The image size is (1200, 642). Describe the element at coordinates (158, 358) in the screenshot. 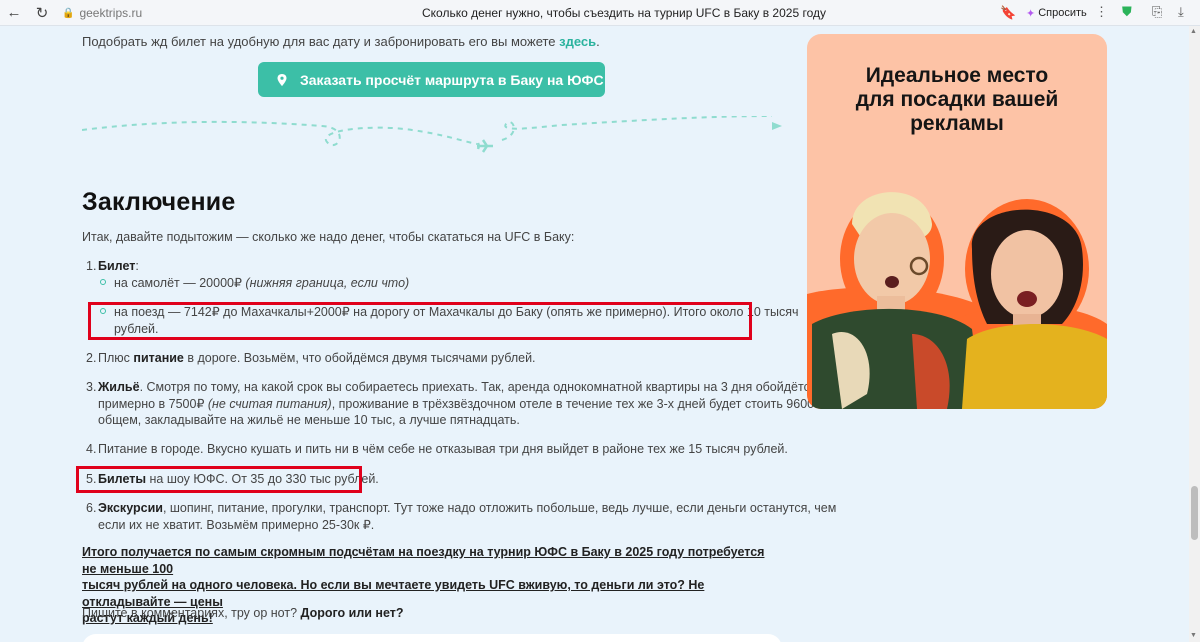

I see `item-bold: питание` at that location.